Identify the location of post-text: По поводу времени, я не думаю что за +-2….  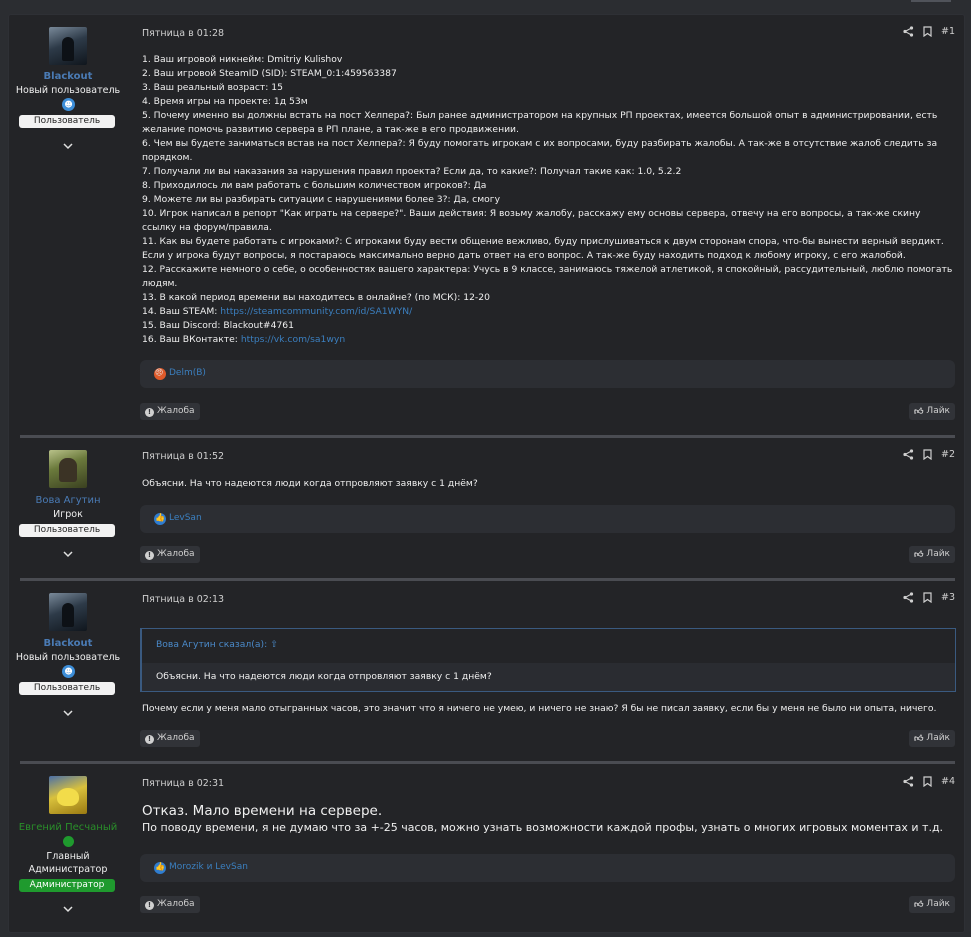
(543, 827).